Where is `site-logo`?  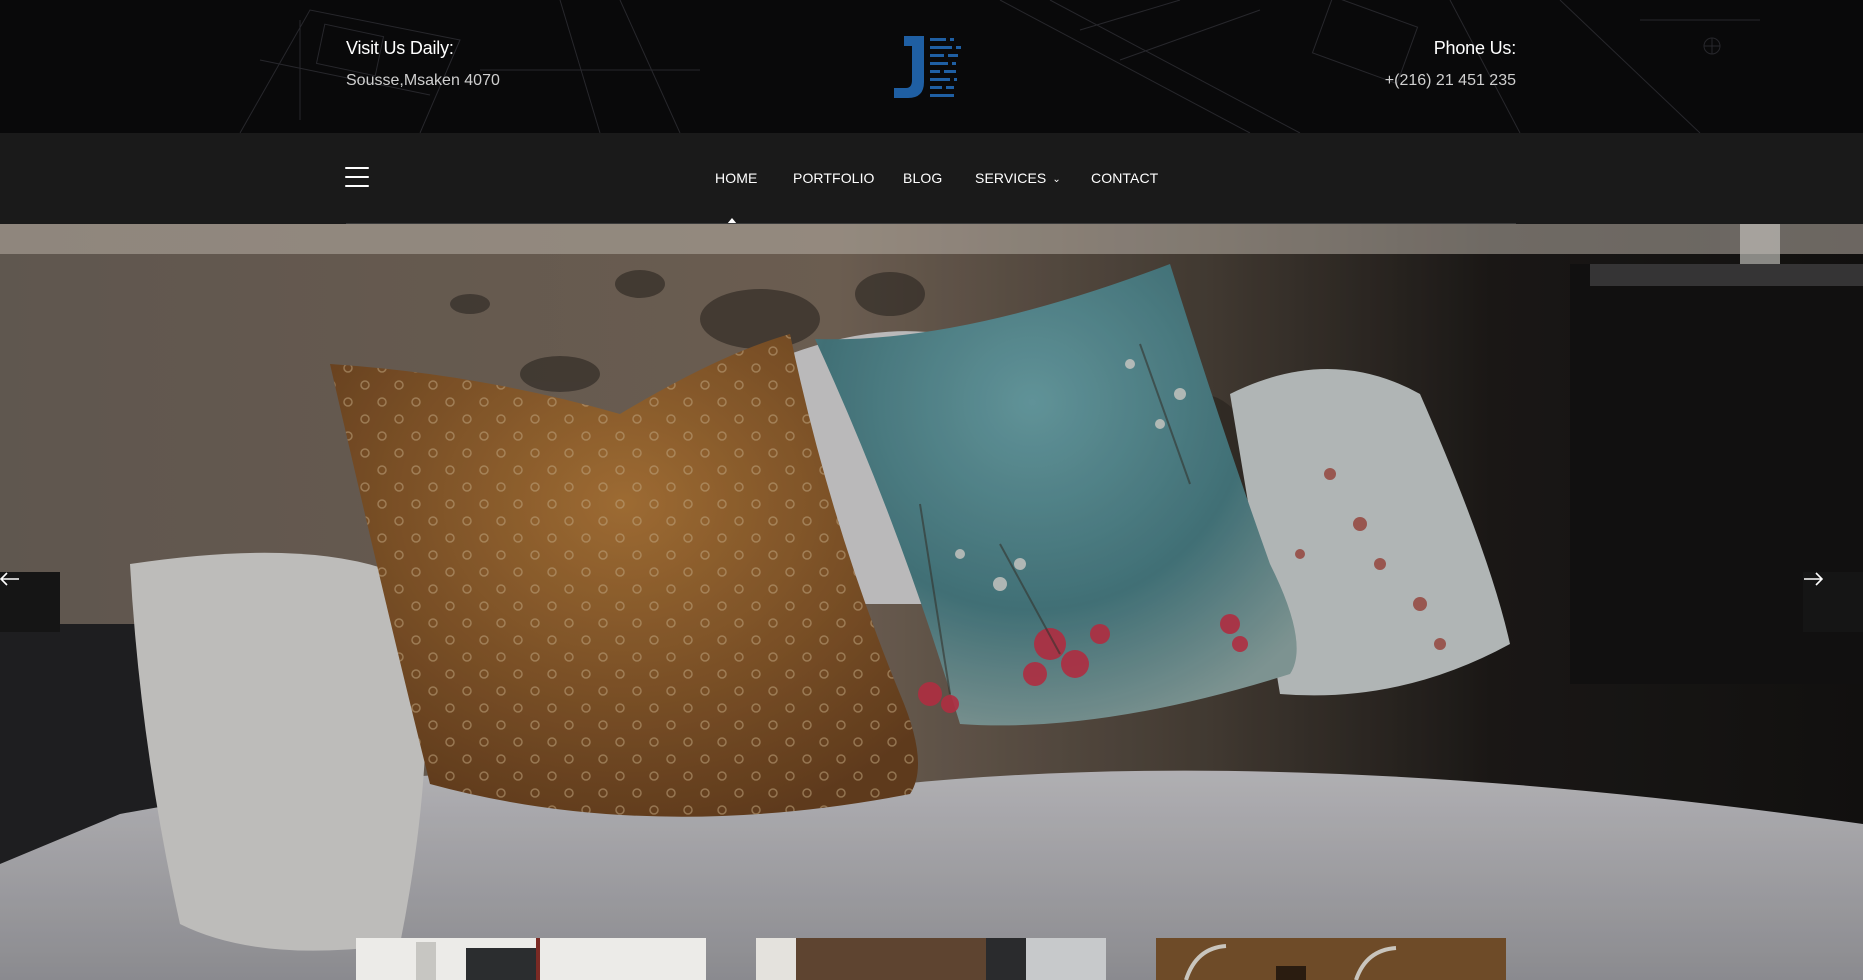
site-logo is located at coordinates (930, 68).